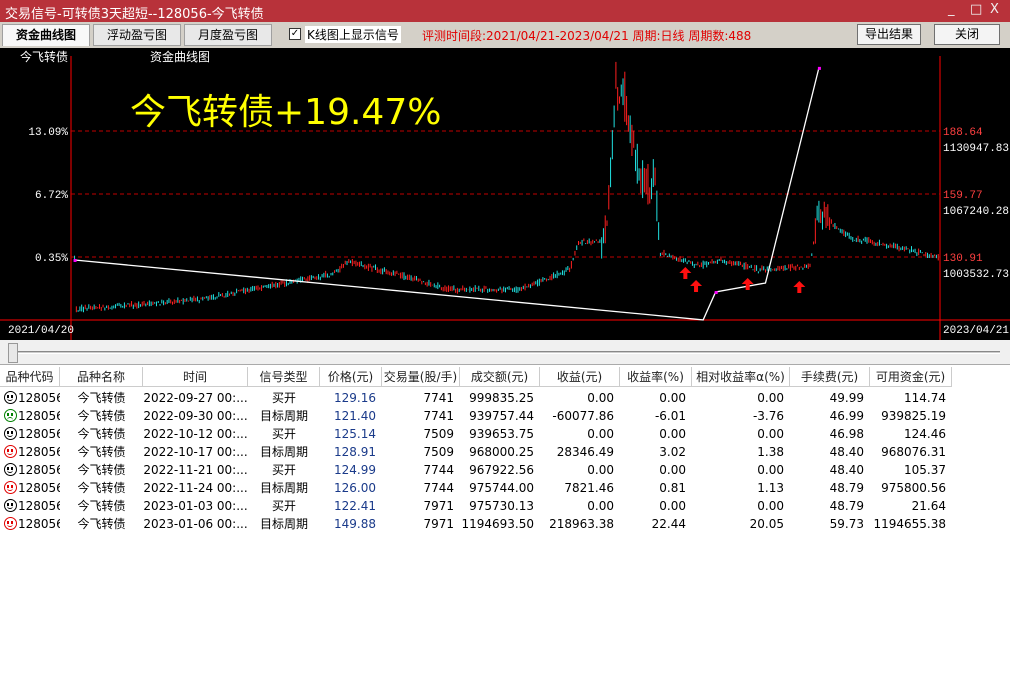 This screenshot has width=1010, height=692. Describe the element at coordinates (284, 377) in the screenshot. I see `column-header: 信号类型` at that location.